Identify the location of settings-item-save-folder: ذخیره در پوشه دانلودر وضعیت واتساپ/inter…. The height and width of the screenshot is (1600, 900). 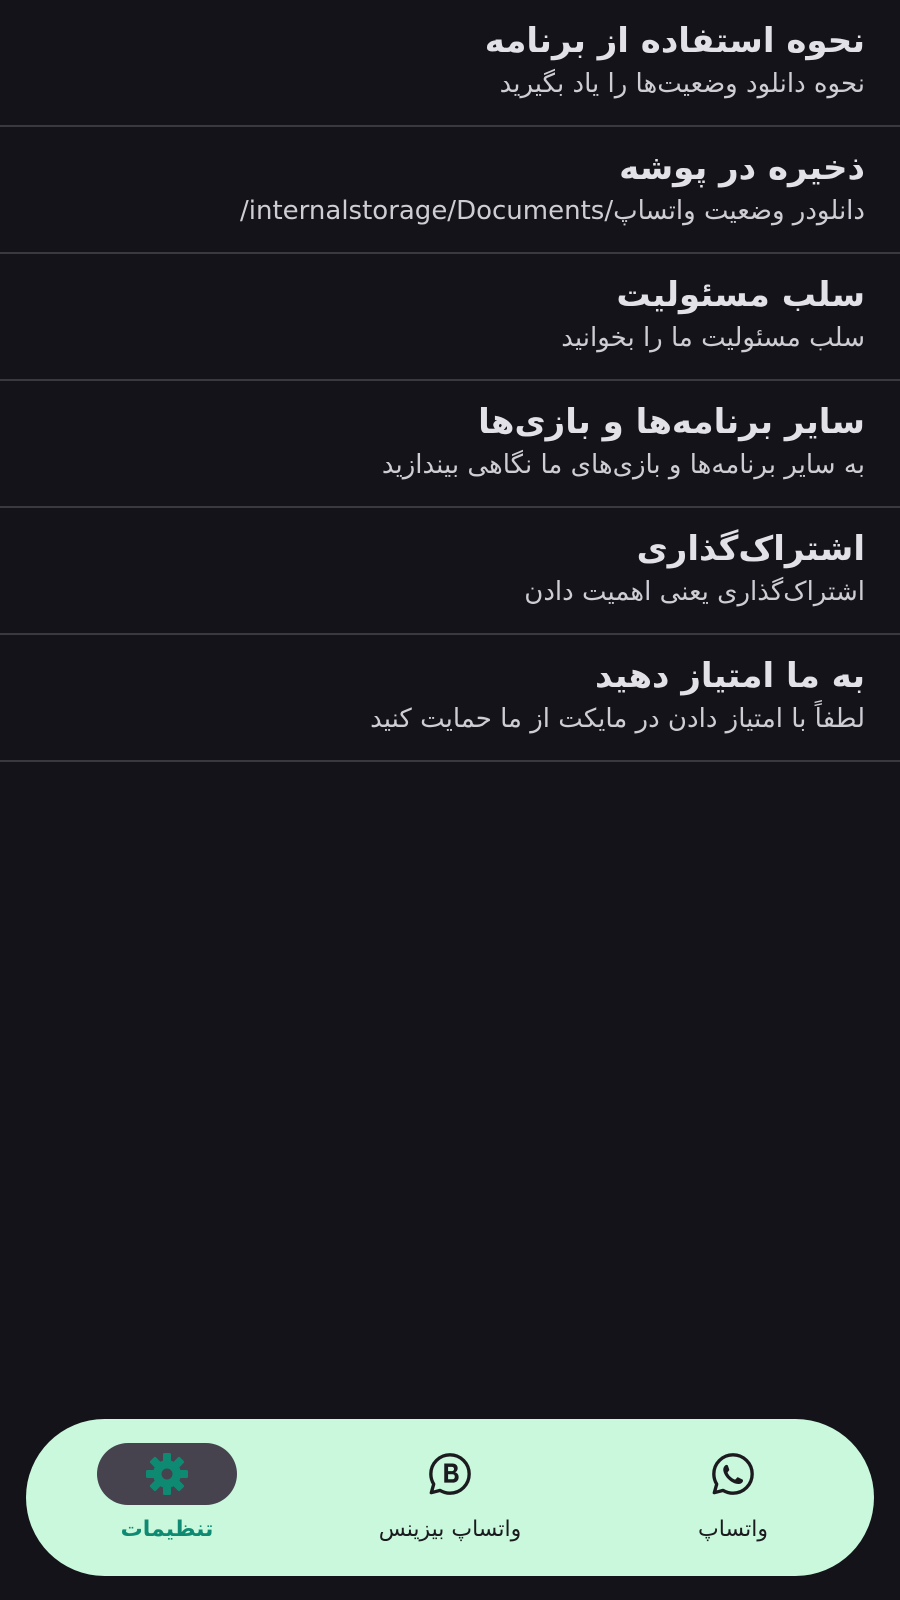
(450, 190).